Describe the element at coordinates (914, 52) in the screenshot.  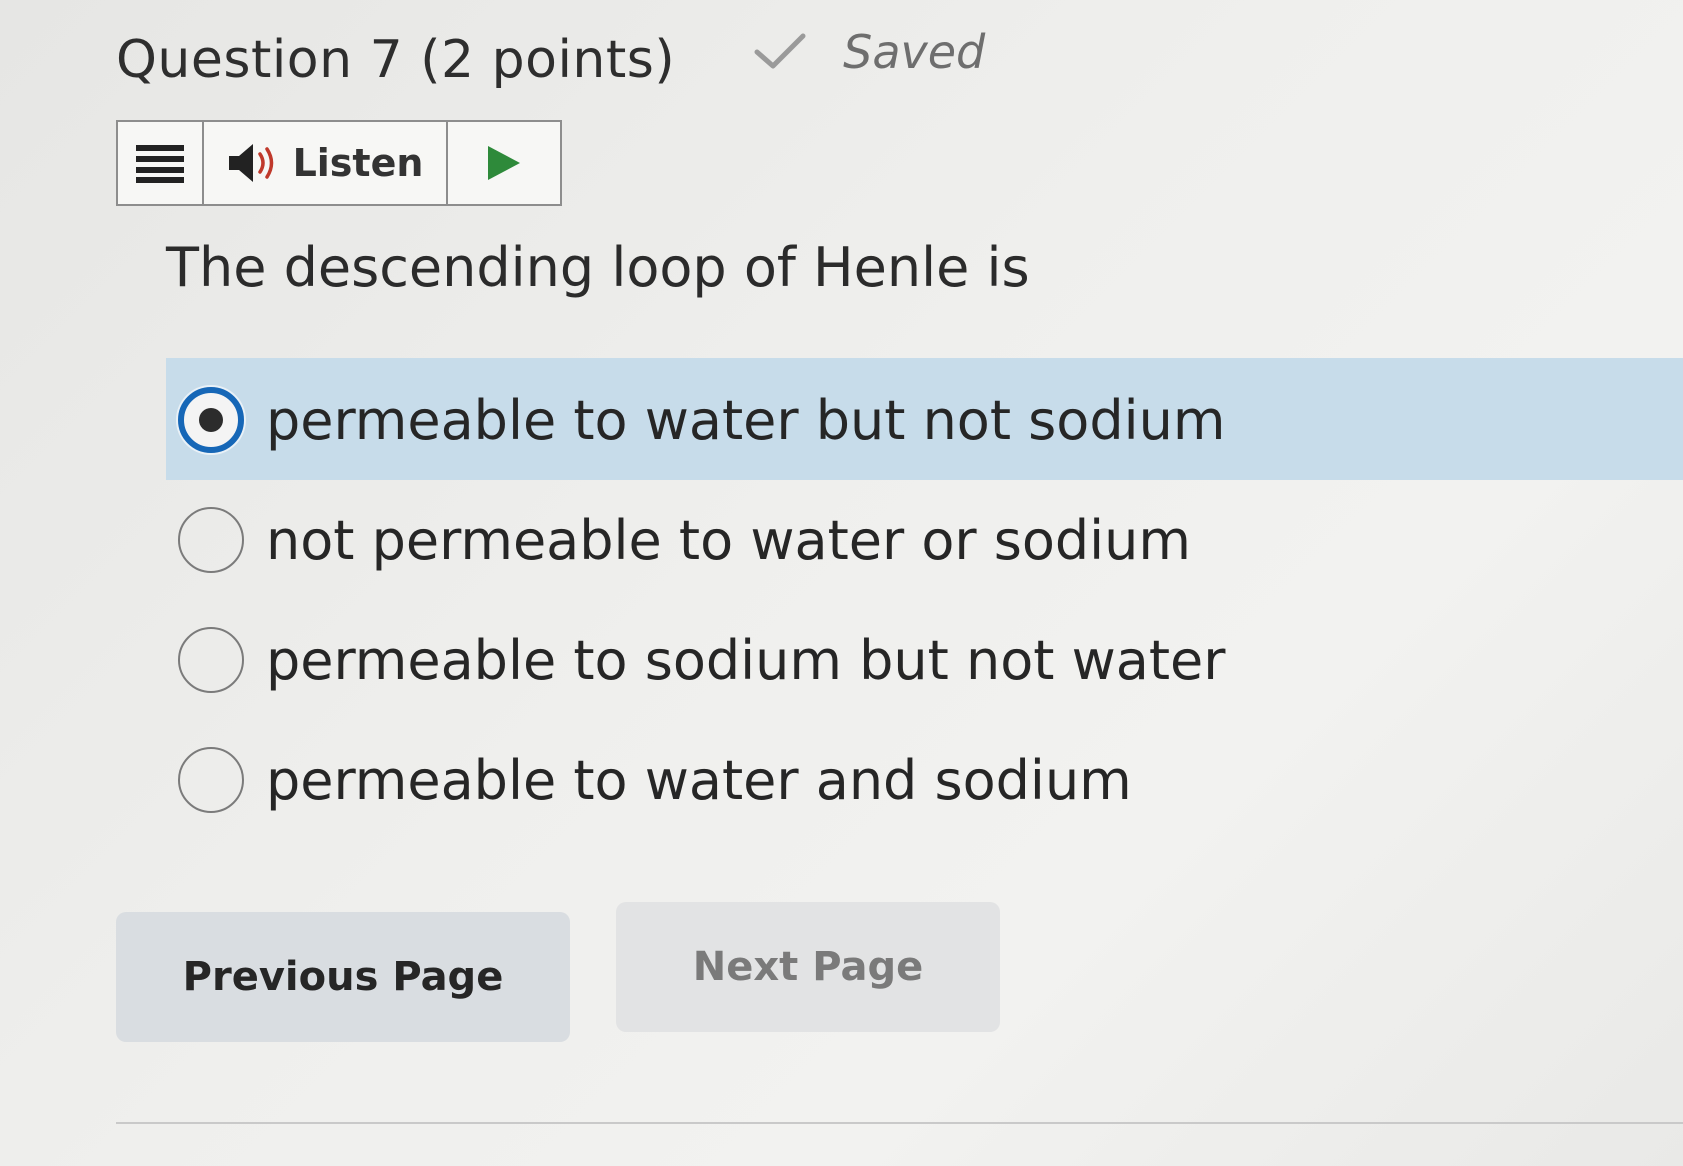
I see `saved-label: Saved` at that location.